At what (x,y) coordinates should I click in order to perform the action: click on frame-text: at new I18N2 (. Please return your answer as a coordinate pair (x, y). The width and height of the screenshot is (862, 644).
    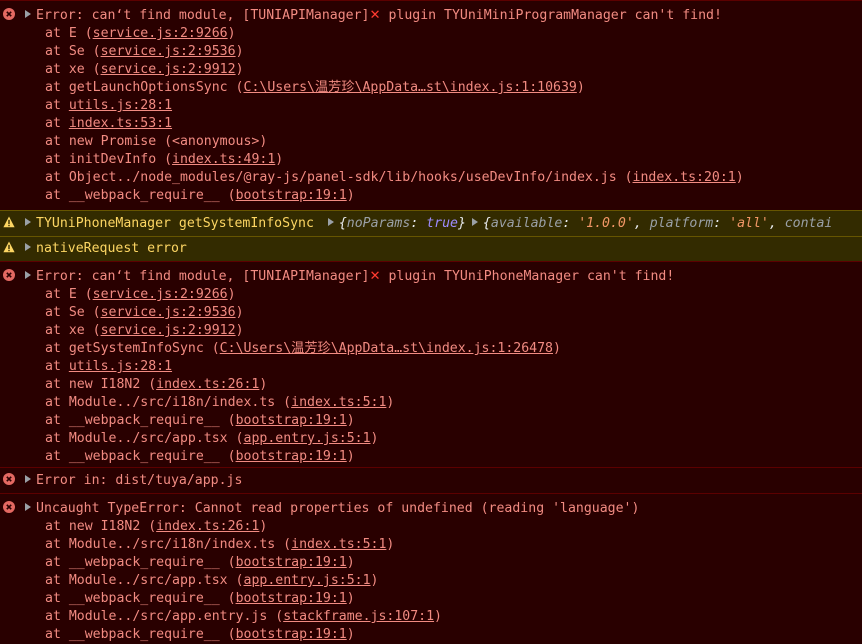
    Looking at the image, I should click on (101, 526).